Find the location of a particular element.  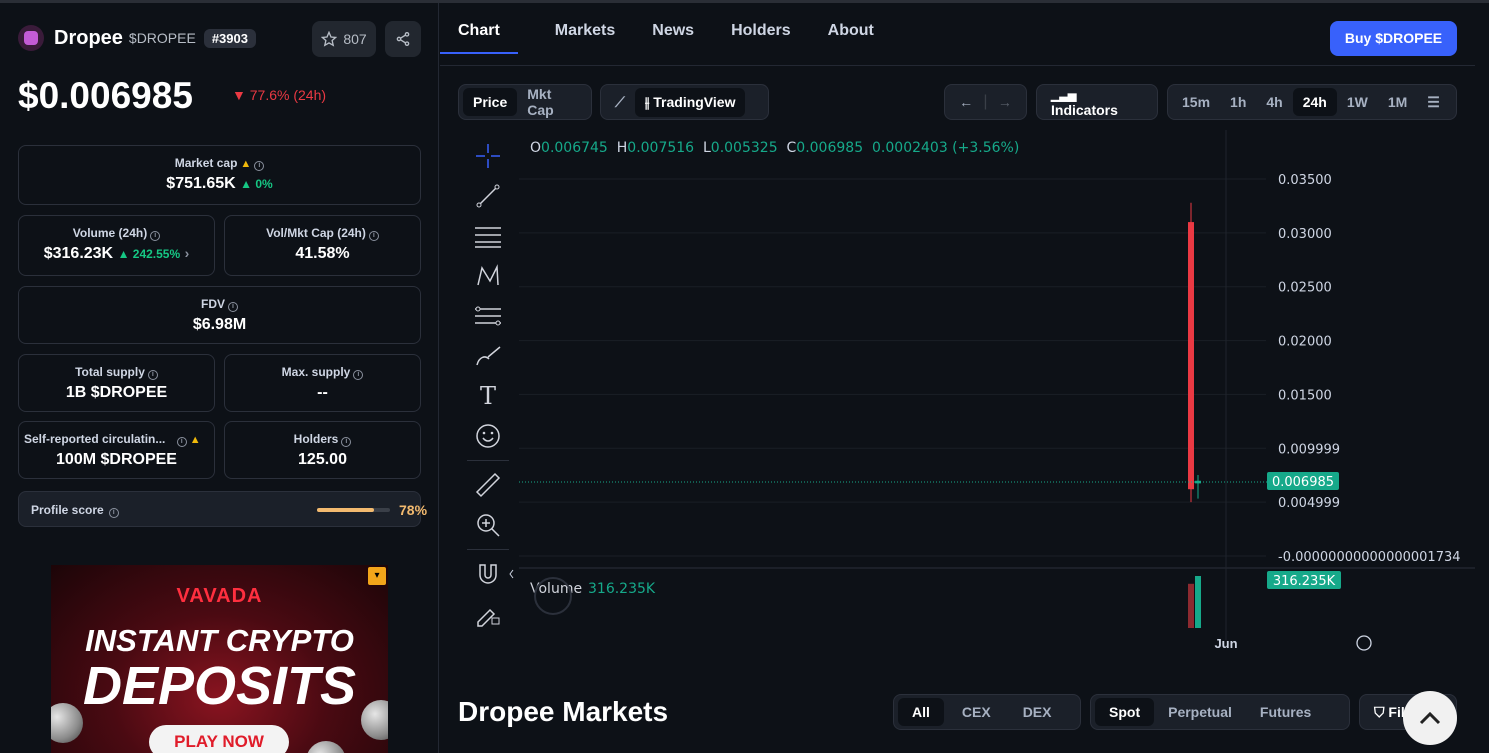

token-name: Dropee is located at coordinates (88, 37).